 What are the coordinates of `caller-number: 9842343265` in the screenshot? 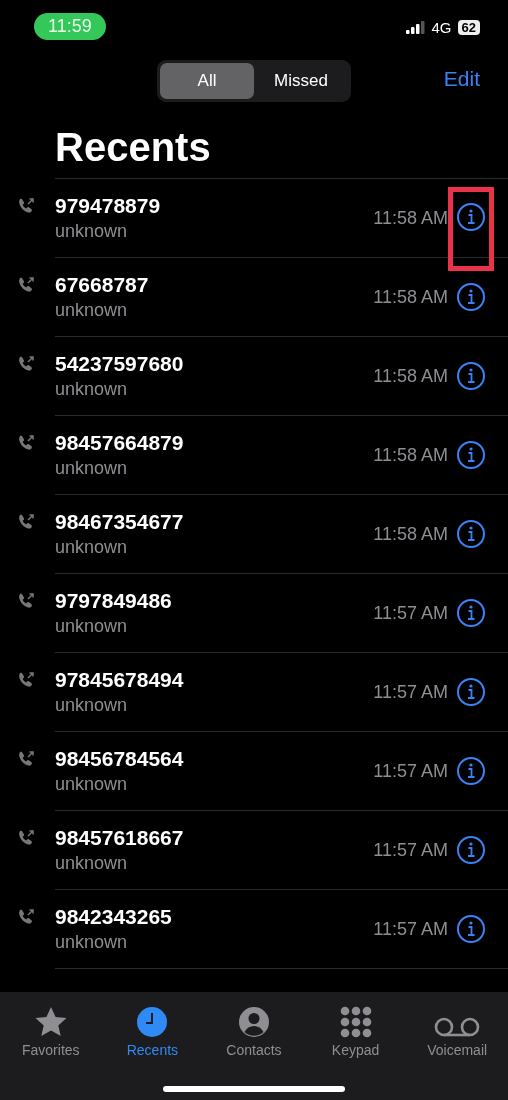 It's located at (114, 917).